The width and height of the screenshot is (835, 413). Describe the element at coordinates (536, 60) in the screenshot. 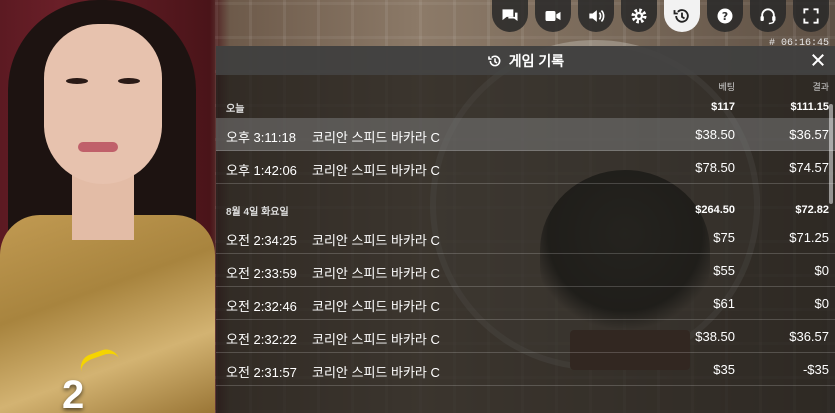

I see `panel-title: 게임 기록` at that location.